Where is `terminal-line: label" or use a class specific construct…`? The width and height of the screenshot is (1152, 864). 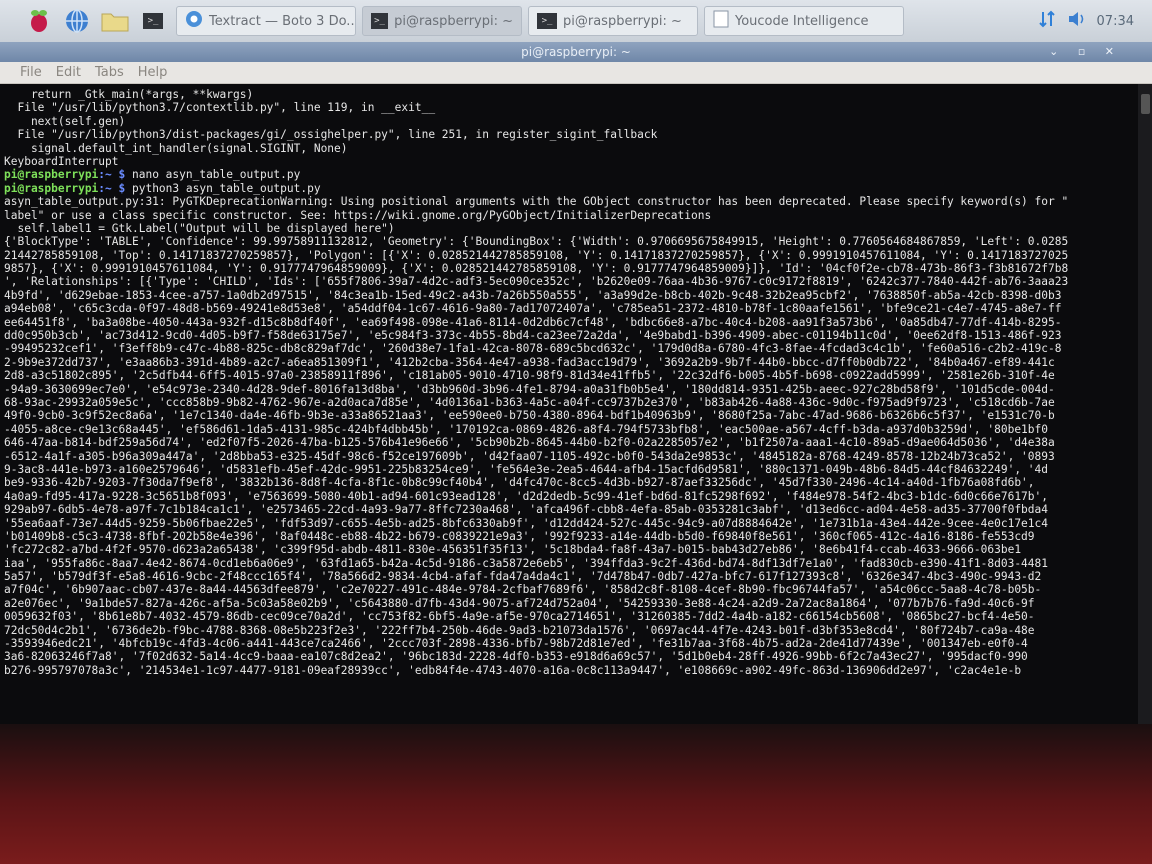 terminal-line: label" or use a class specific construct… is located at coordinates (358, 215).